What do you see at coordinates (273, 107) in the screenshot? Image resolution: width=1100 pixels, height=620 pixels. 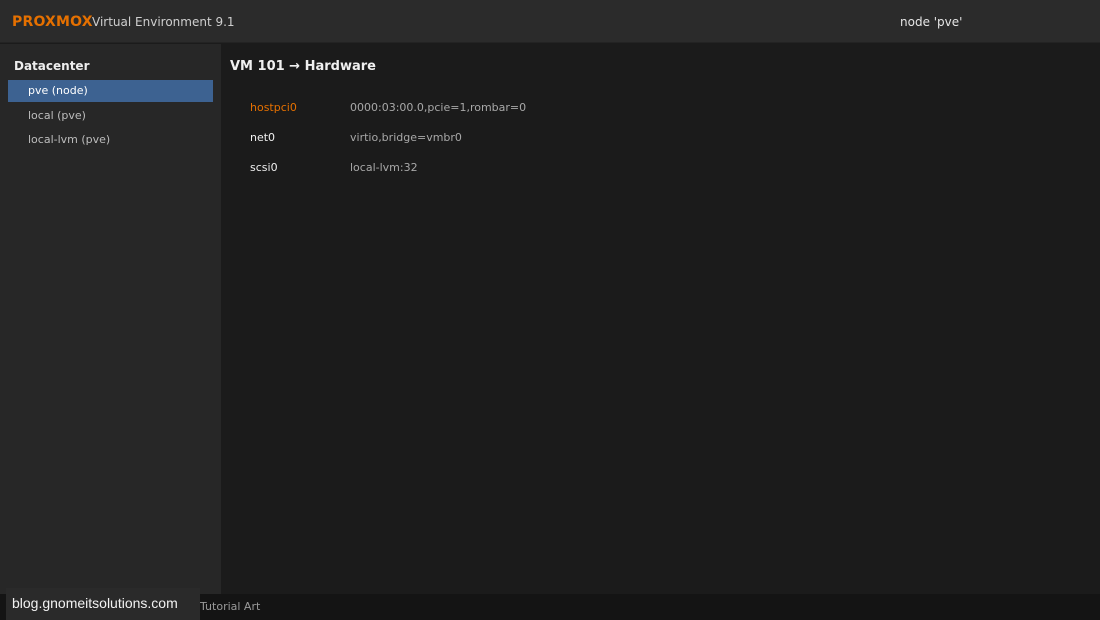 I see `hardware-key: hostpci0` at bounding box center [273, 107].